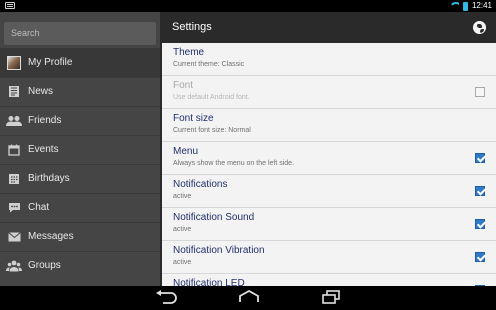  Describe the element at coordinates (209, 282) in the screenshot. I see `setting-title: Notification LED` at that location.